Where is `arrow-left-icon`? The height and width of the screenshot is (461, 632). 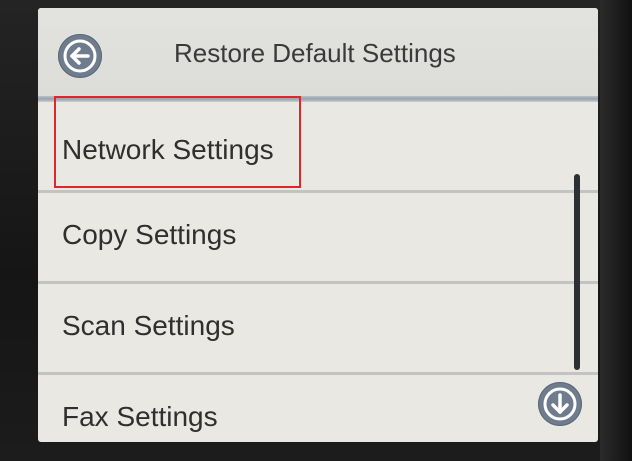
arrow-left-icon is located at coordinates (80, 56).